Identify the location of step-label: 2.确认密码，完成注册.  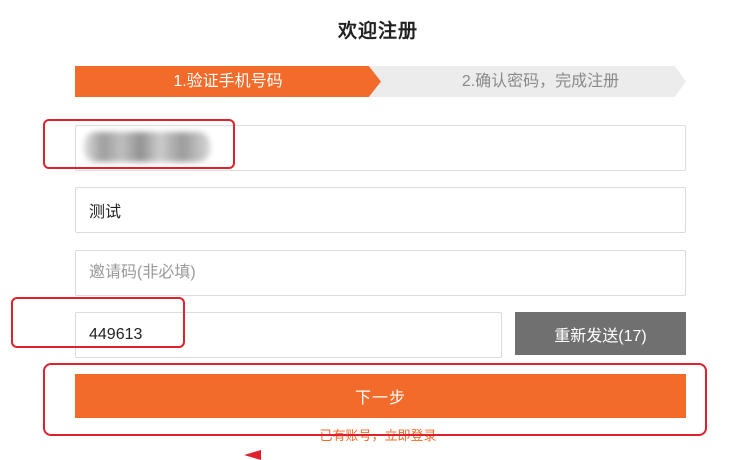
(540, 81).